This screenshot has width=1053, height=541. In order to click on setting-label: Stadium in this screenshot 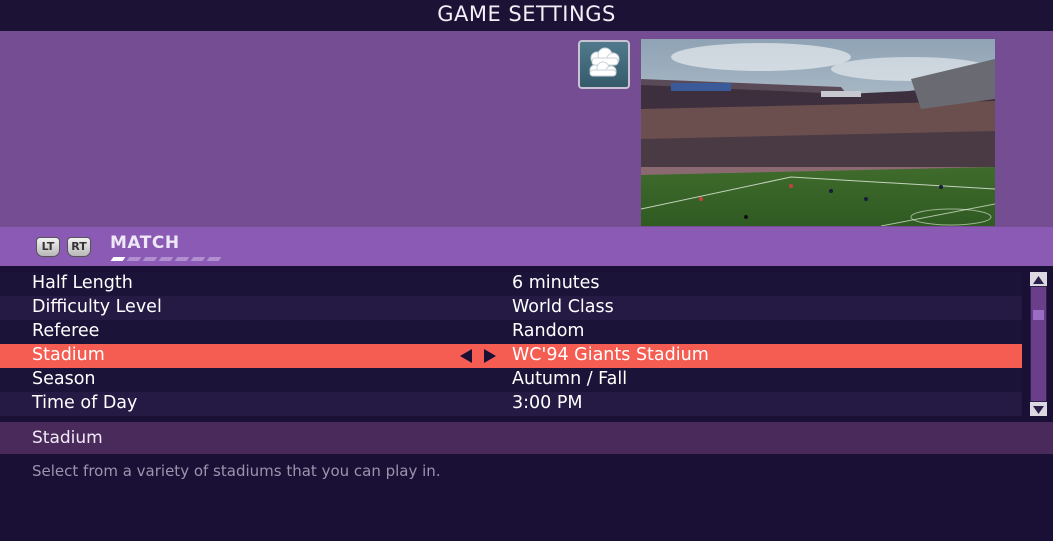, I will do `click(68, 355)`.